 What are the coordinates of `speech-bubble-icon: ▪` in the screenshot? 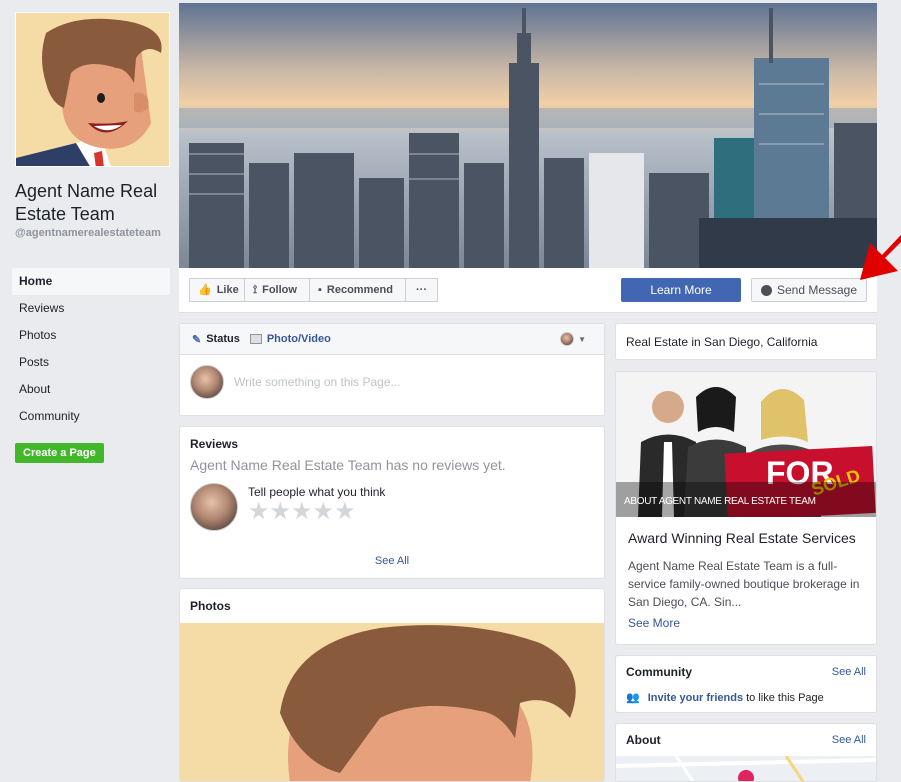 It's located at (320, 290).